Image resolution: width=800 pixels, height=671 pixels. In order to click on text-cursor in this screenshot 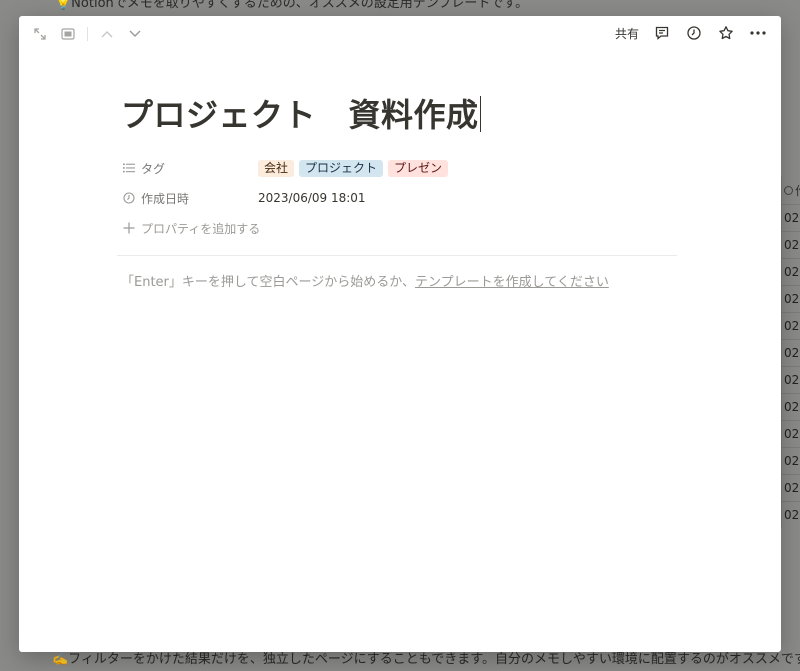, I will do `click(480, 114)`.